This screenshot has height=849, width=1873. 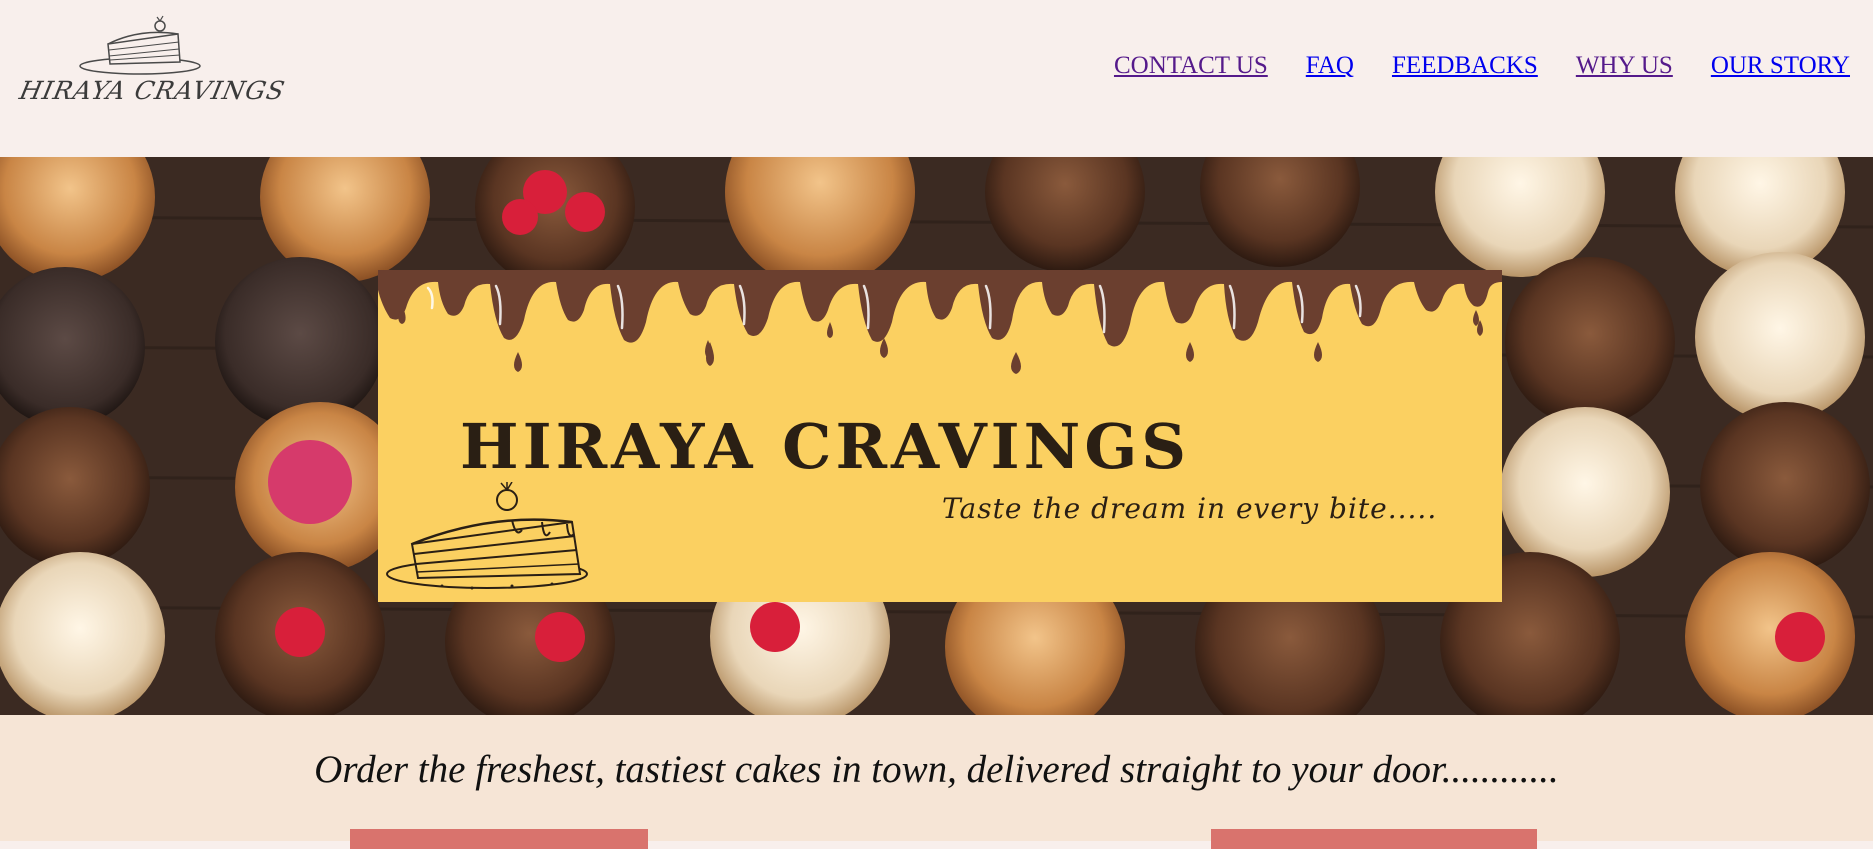 I want to click on chocolate-drip-decoration, so click(x=940, y=322).